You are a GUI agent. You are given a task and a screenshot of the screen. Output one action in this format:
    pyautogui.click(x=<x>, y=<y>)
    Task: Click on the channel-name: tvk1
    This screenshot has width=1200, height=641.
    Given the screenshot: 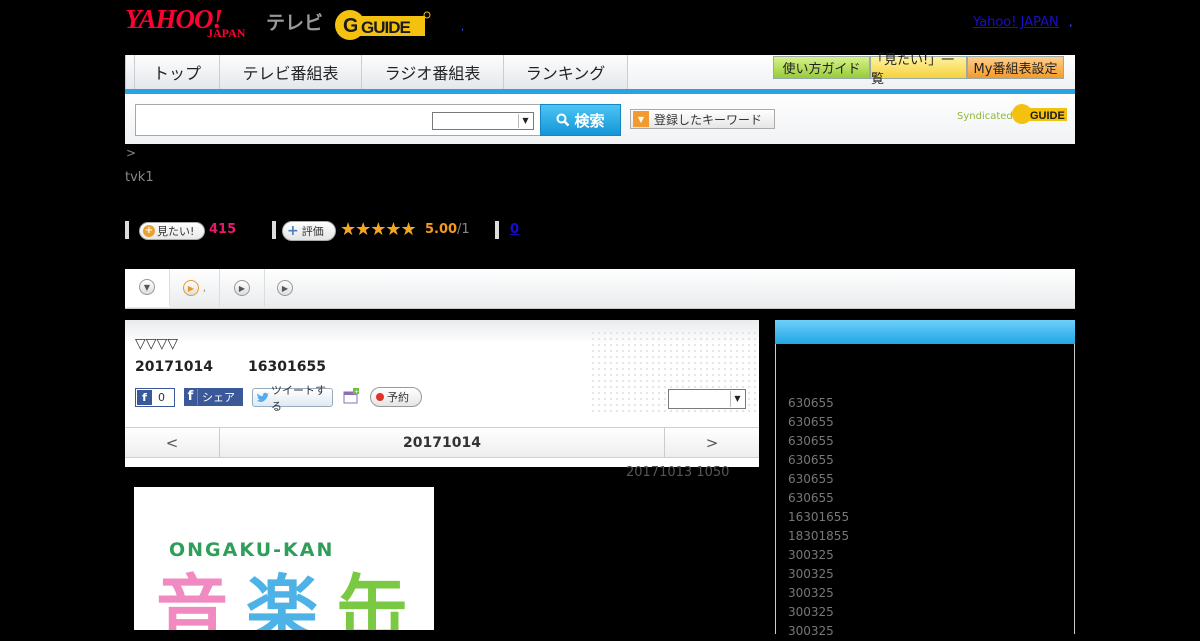 What is the action you would take?
    pyautogui.click(x=139, y=177)
    